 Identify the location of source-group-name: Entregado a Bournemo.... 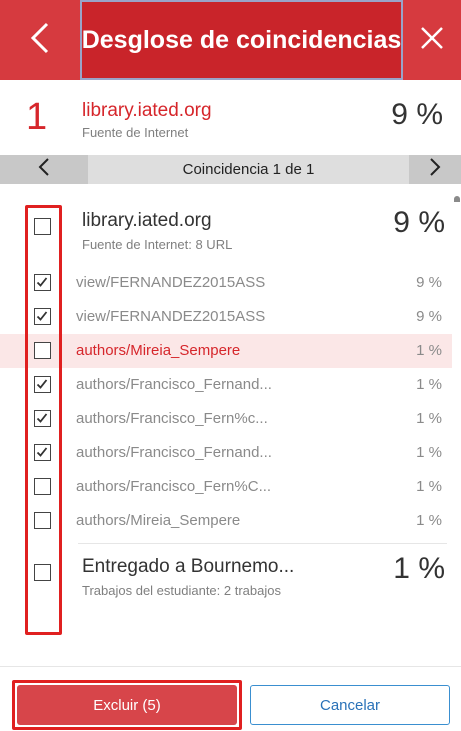
(188, 566).